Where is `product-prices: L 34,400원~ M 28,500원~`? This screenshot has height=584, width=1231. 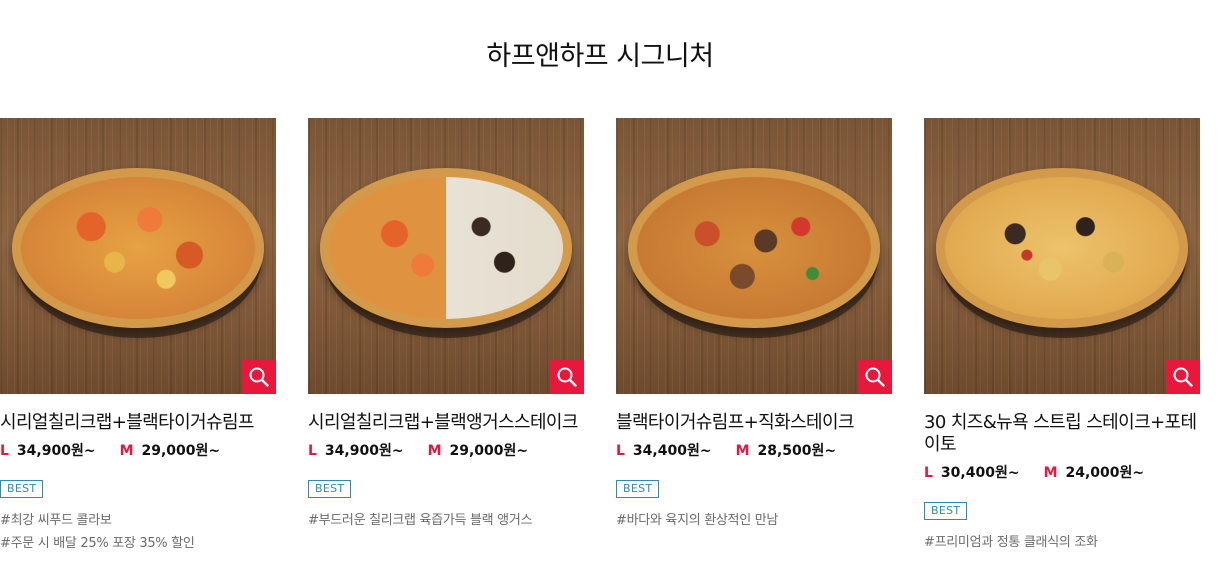
product-prices: L 34,400원~ M 28,500원~ is located at coordinates (754, 450).